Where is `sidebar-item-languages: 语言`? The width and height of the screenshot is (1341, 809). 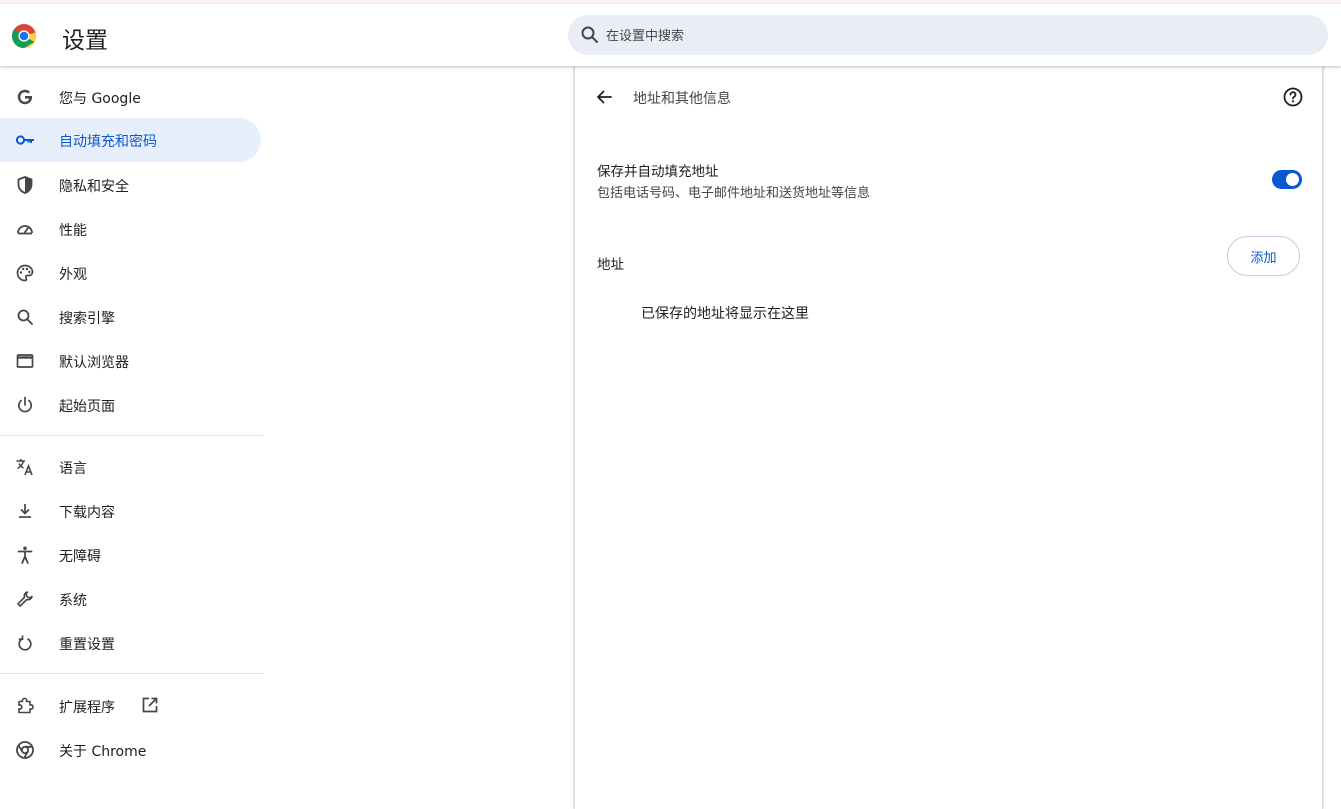 sidebar-item-languages: 语言 is located at coordinates (130, 467).